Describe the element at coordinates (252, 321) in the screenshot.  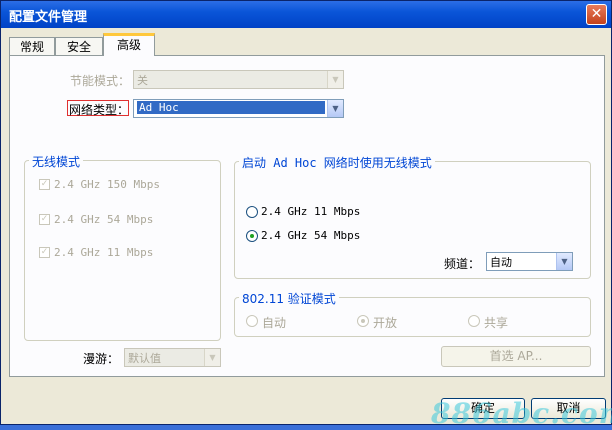
I see `radio-auth-auto` at that location.